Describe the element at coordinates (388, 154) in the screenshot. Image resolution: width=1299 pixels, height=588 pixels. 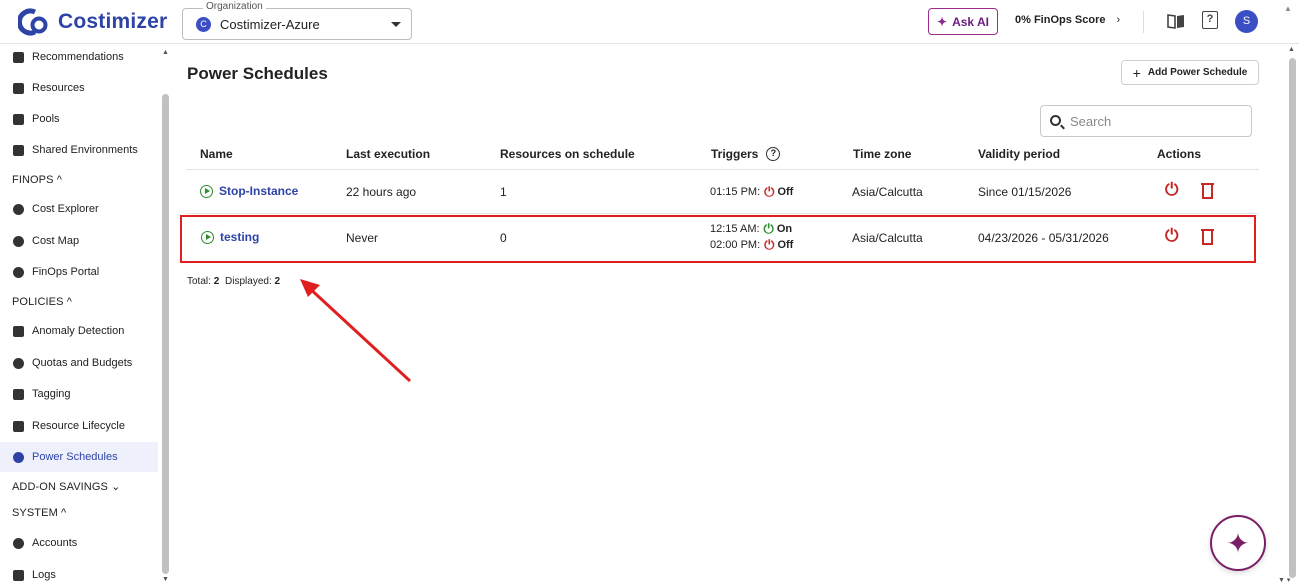
I see `column-header-last-execution: Last execution` at that location.